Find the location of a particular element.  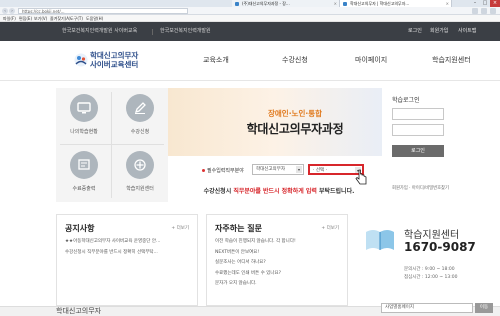

topbar-link-cyber: 한국보건복지인력개발원 사이버교육 is located at coordinates (99, 31).